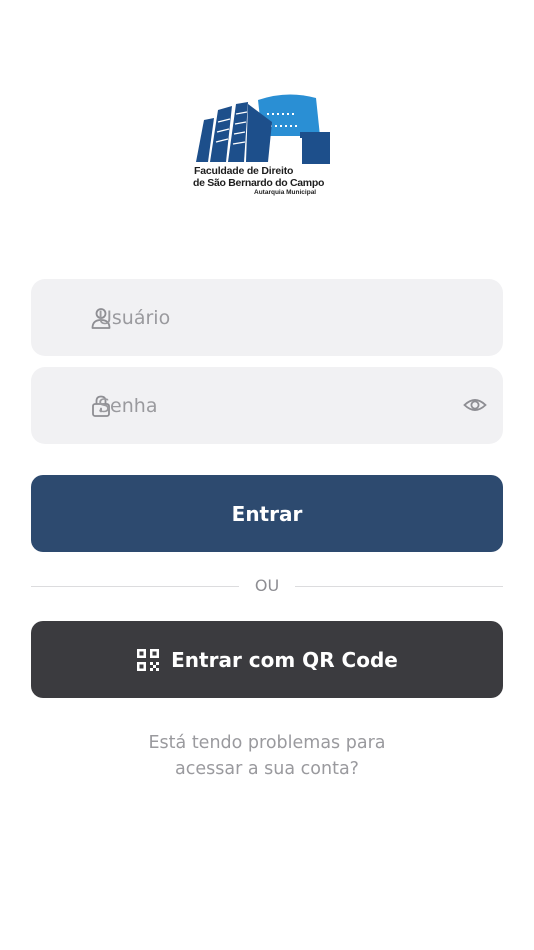  Describe the element at coordinates (148, 659) in the screenshot. I see `qr-code-icon` at that location.